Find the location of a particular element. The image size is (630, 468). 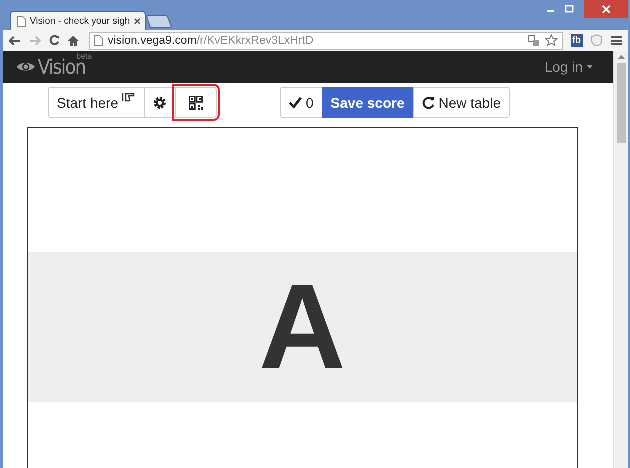

settings-button is located at coordinates (160, 102).